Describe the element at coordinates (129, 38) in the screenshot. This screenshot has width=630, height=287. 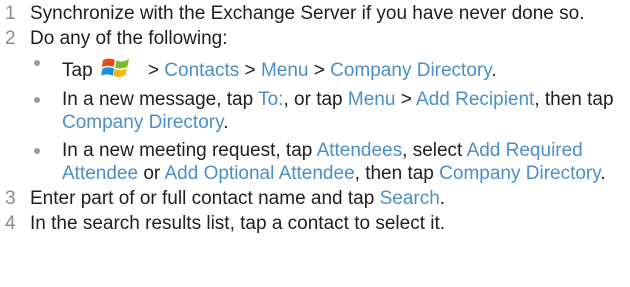
I see `step-text: Do any of the following:` at that location.